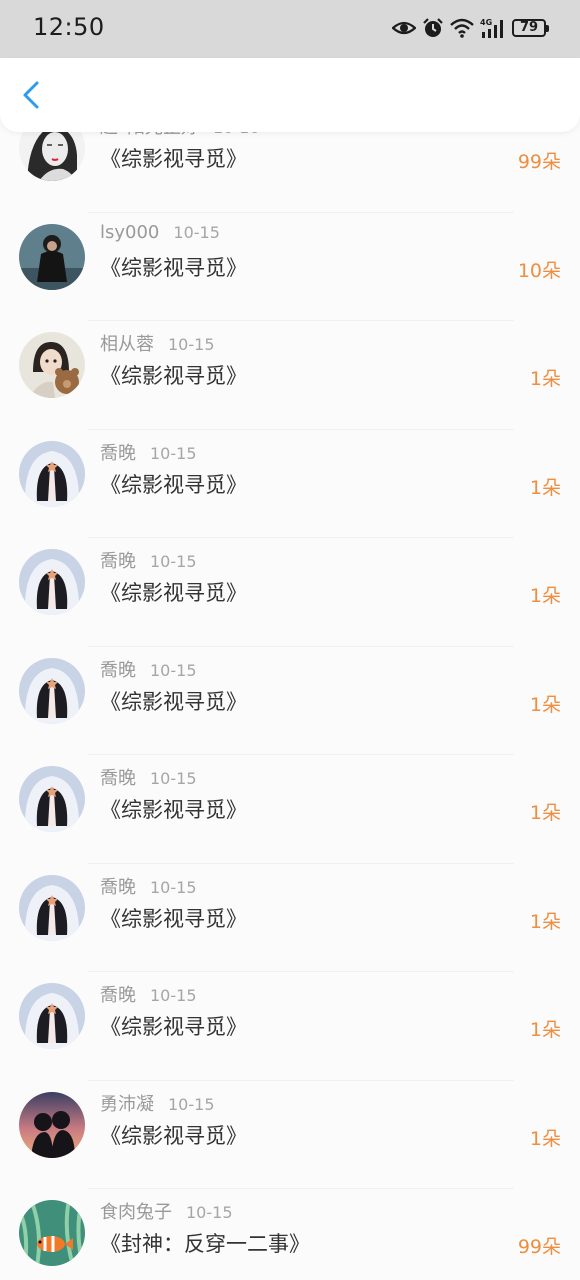  I want to click on list-item: lsy000 10-15 《综影视寻觅》 10朵, so click(290, 267).